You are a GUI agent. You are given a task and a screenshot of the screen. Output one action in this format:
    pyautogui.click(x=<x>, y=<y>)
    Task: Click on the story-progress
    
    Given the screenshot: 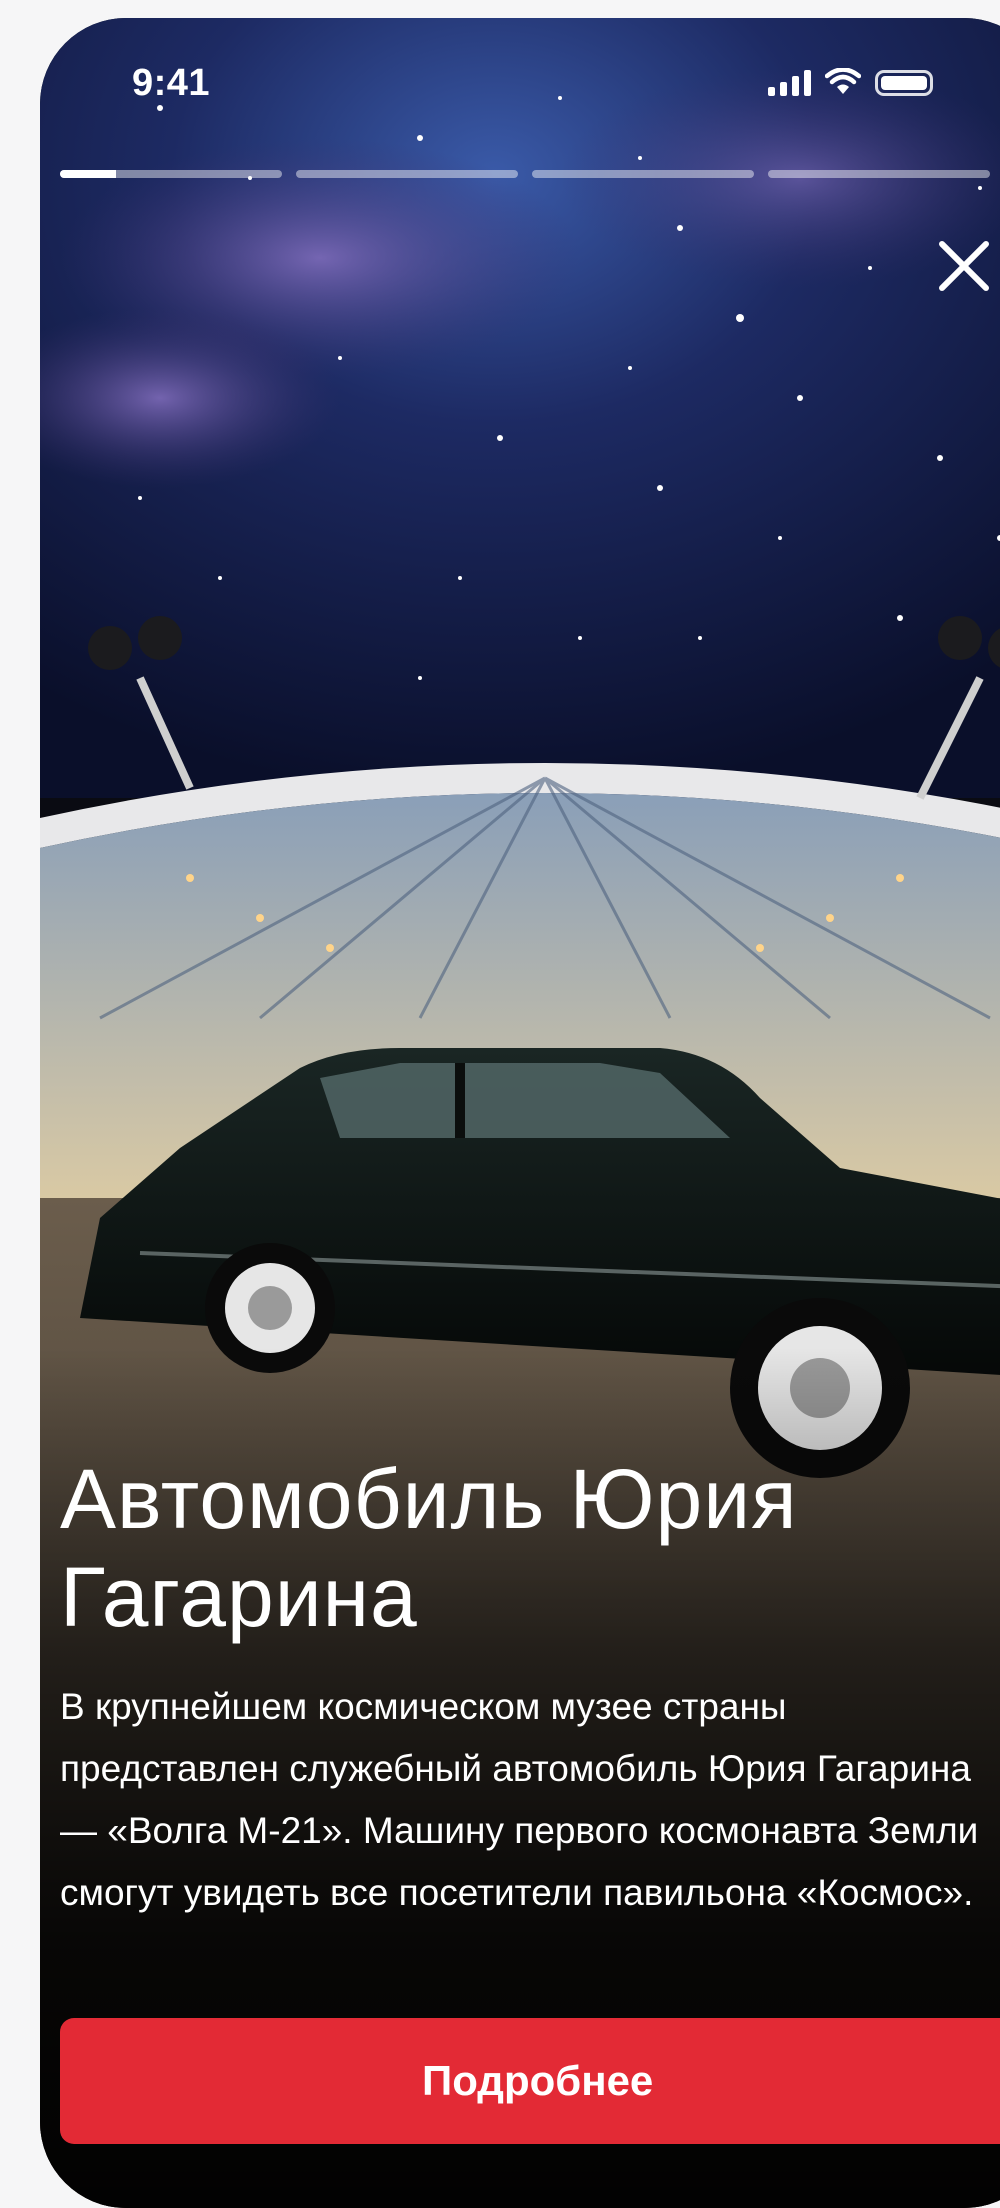 What is the action you would take?
    pyautogui.click(x=525, y=174)
    